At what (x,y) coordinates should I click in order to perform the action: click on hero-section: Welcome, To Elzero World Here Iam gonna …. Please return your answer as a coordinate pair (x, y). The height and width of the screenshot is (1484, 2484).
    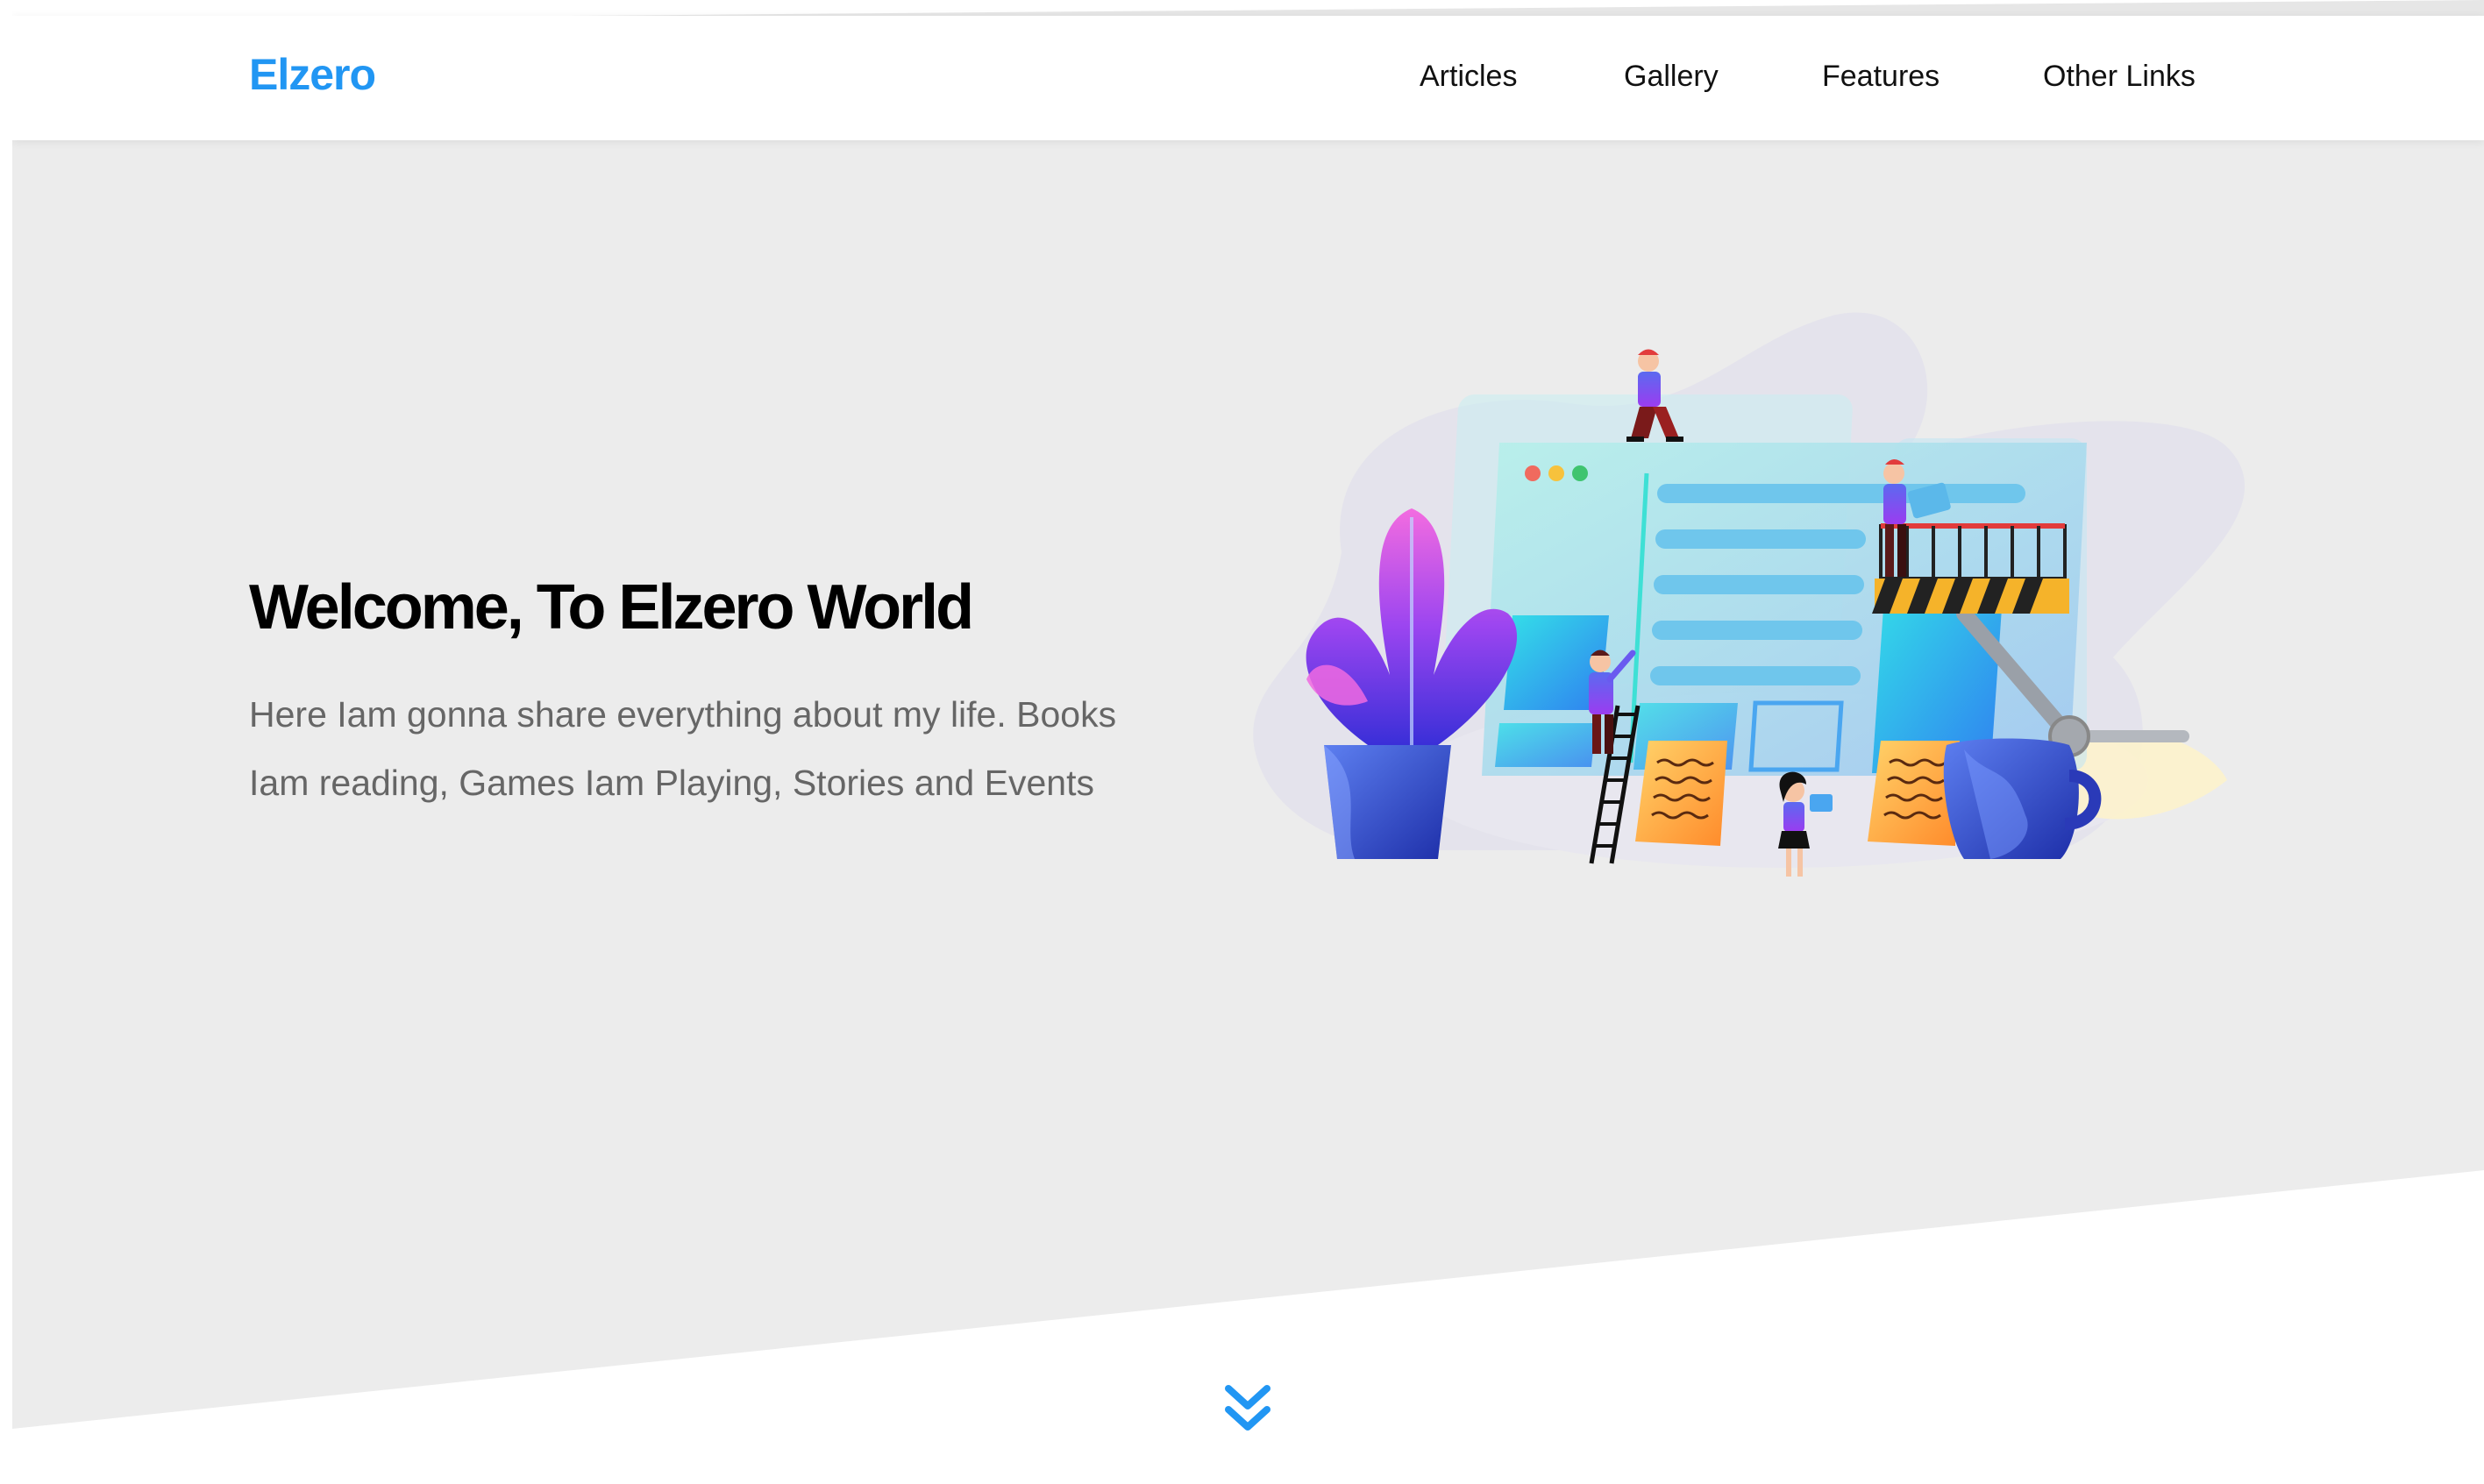
    Looking at the image, I should click on (709, 693).